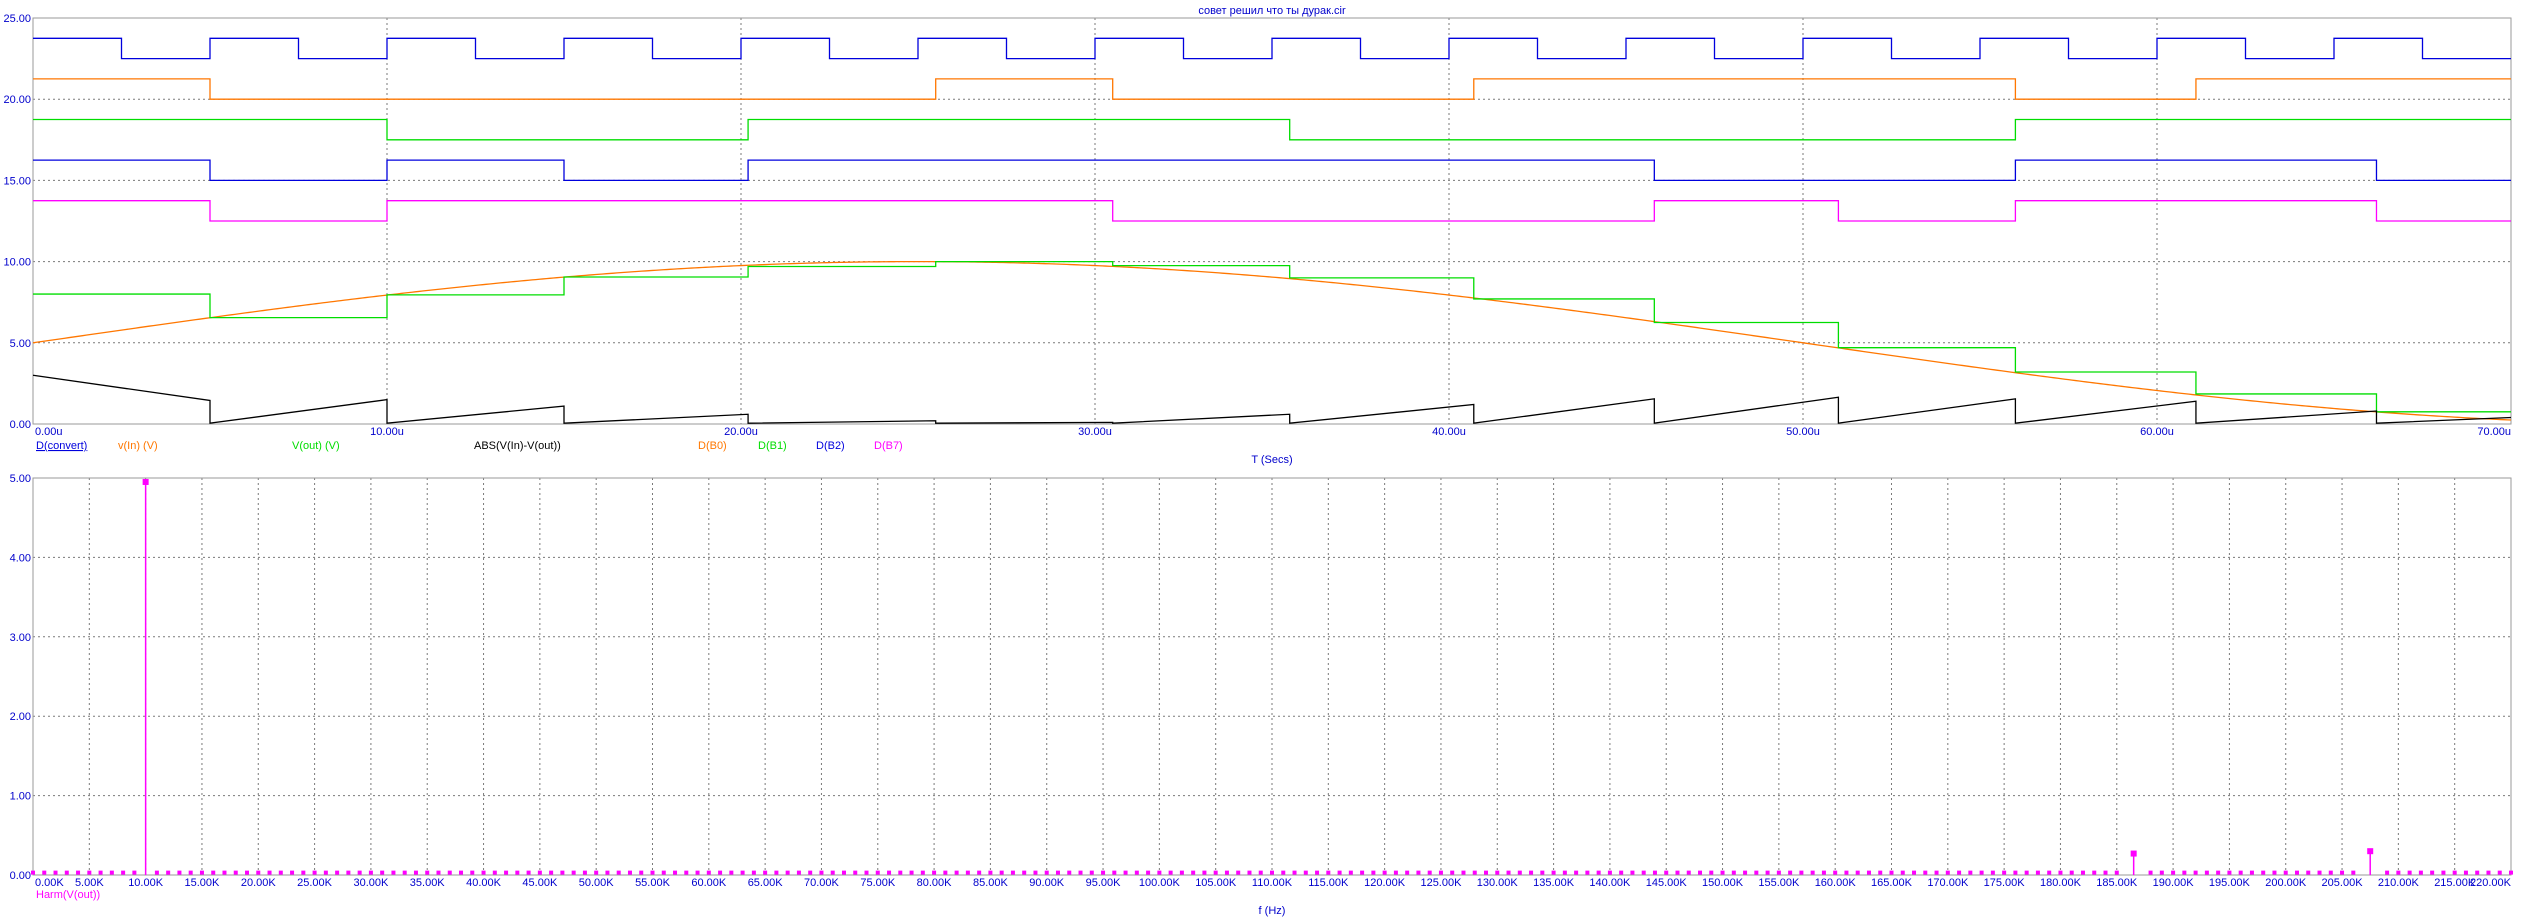 This screenshot has width=2539, height=920. I want to click on x-tick-label: 195.00K, so click(2230, 883).